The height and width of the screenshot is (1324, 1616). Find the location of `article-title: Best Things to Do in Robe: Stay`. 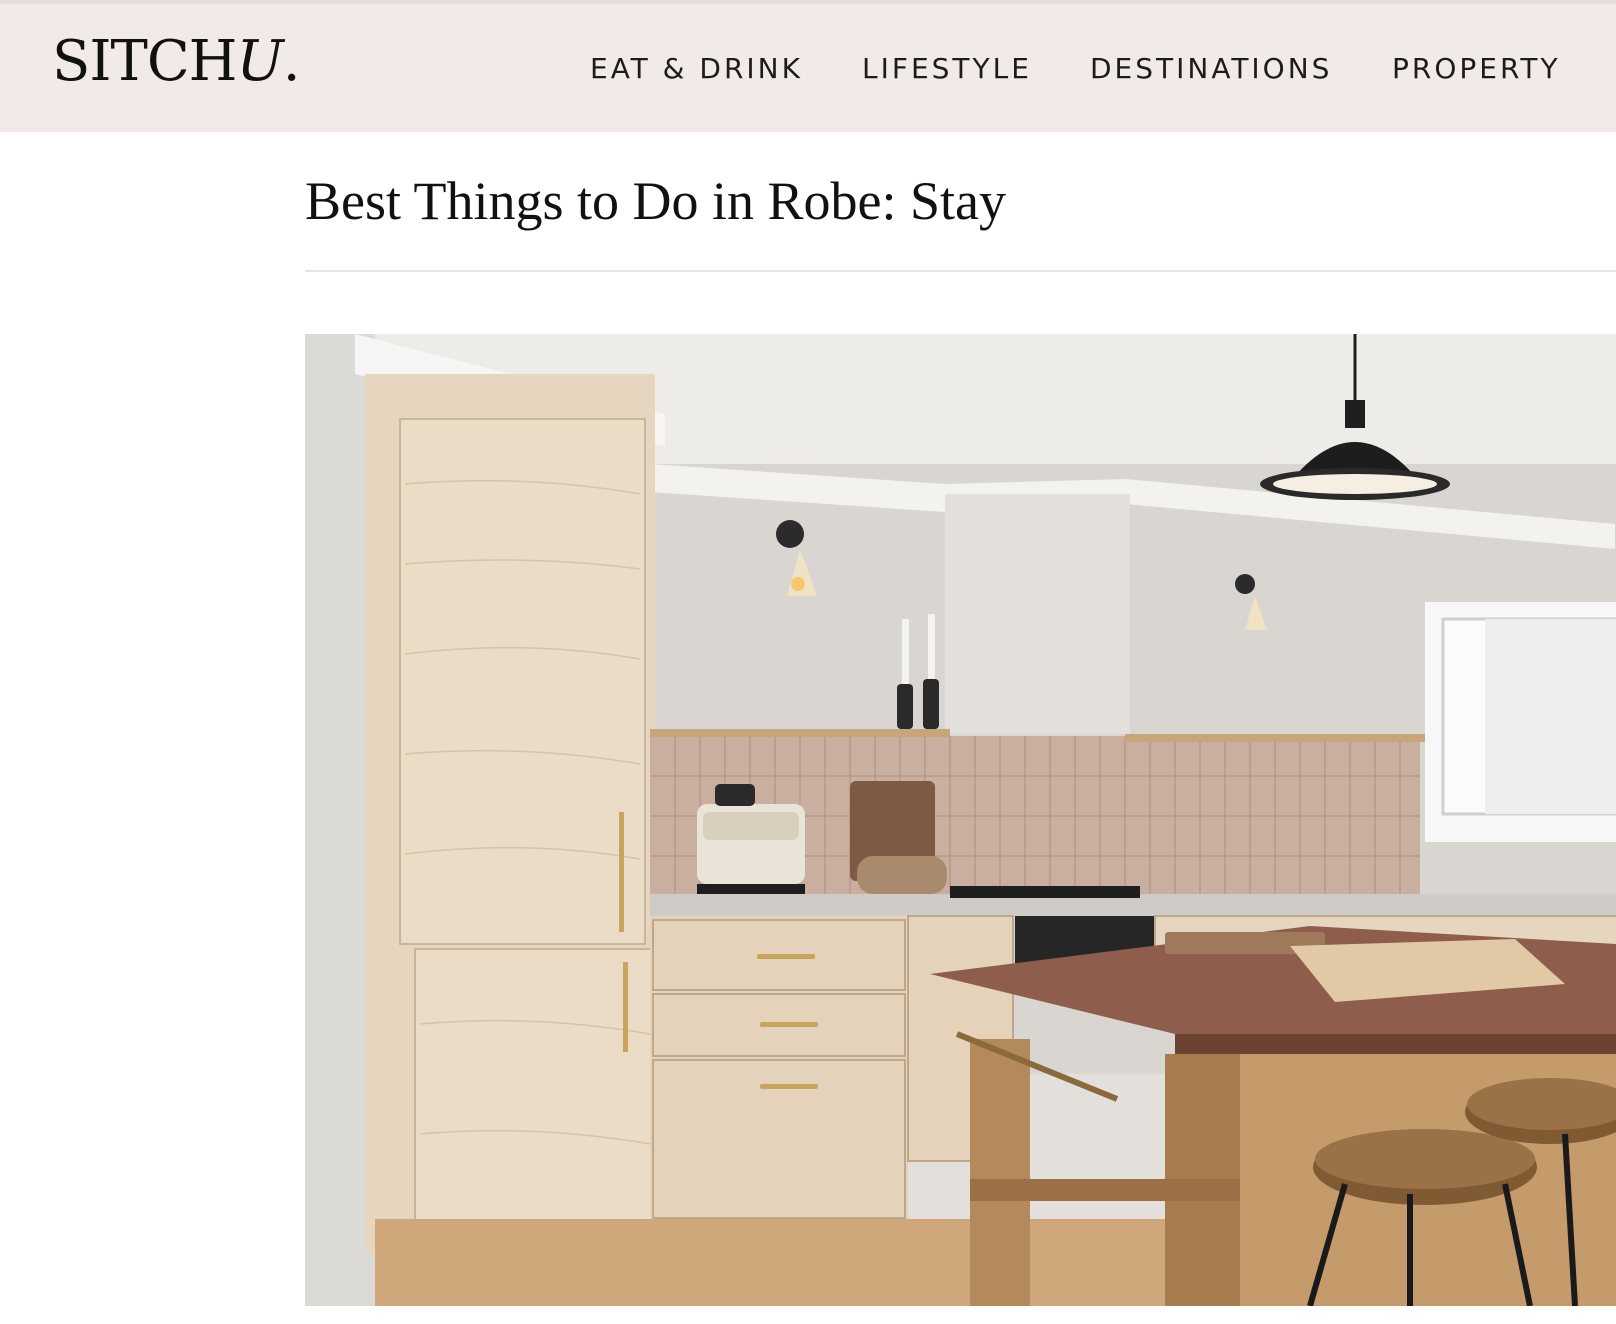

article-title: Best Things to Do in Robe: Stay is located at coordinates (656, 201).